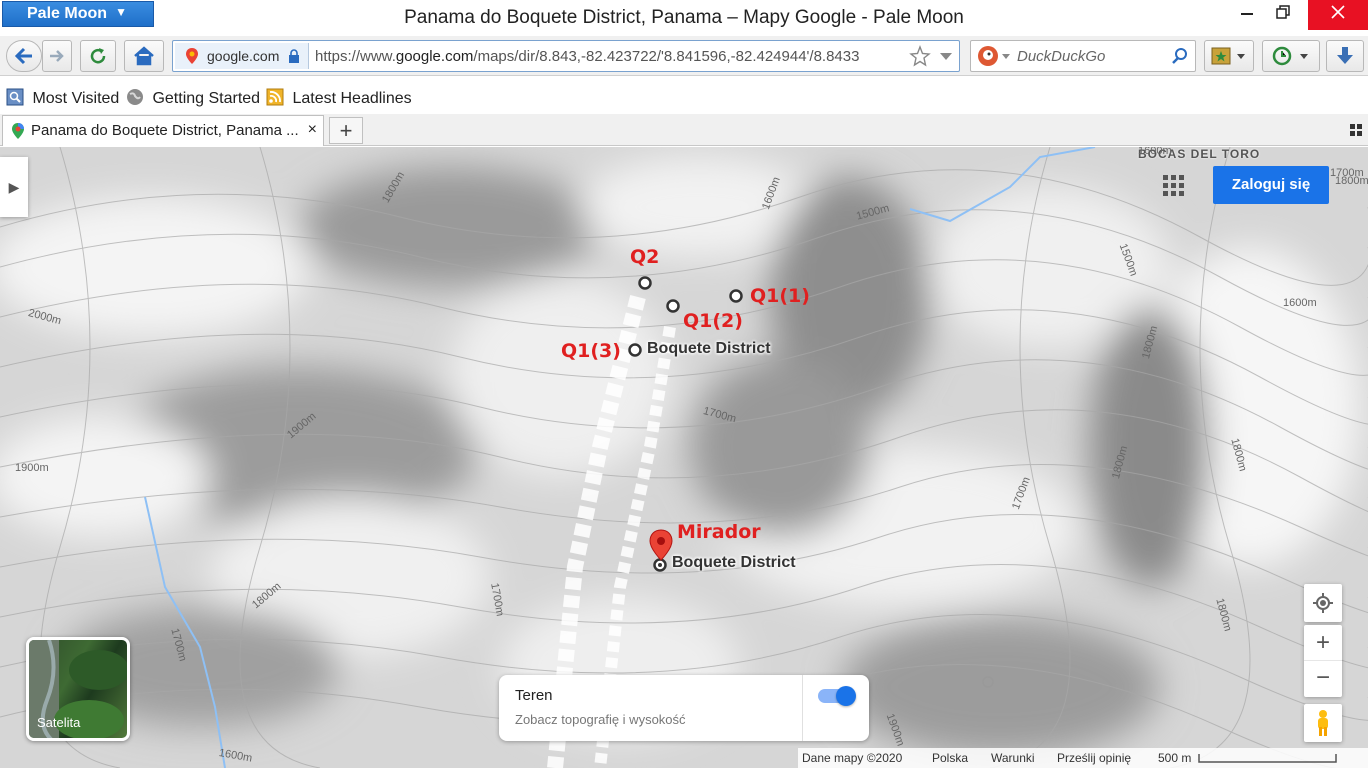 The width and height of the screenshot is (1368, 768). I want to click on country-link: Polska, so click(950, 758).